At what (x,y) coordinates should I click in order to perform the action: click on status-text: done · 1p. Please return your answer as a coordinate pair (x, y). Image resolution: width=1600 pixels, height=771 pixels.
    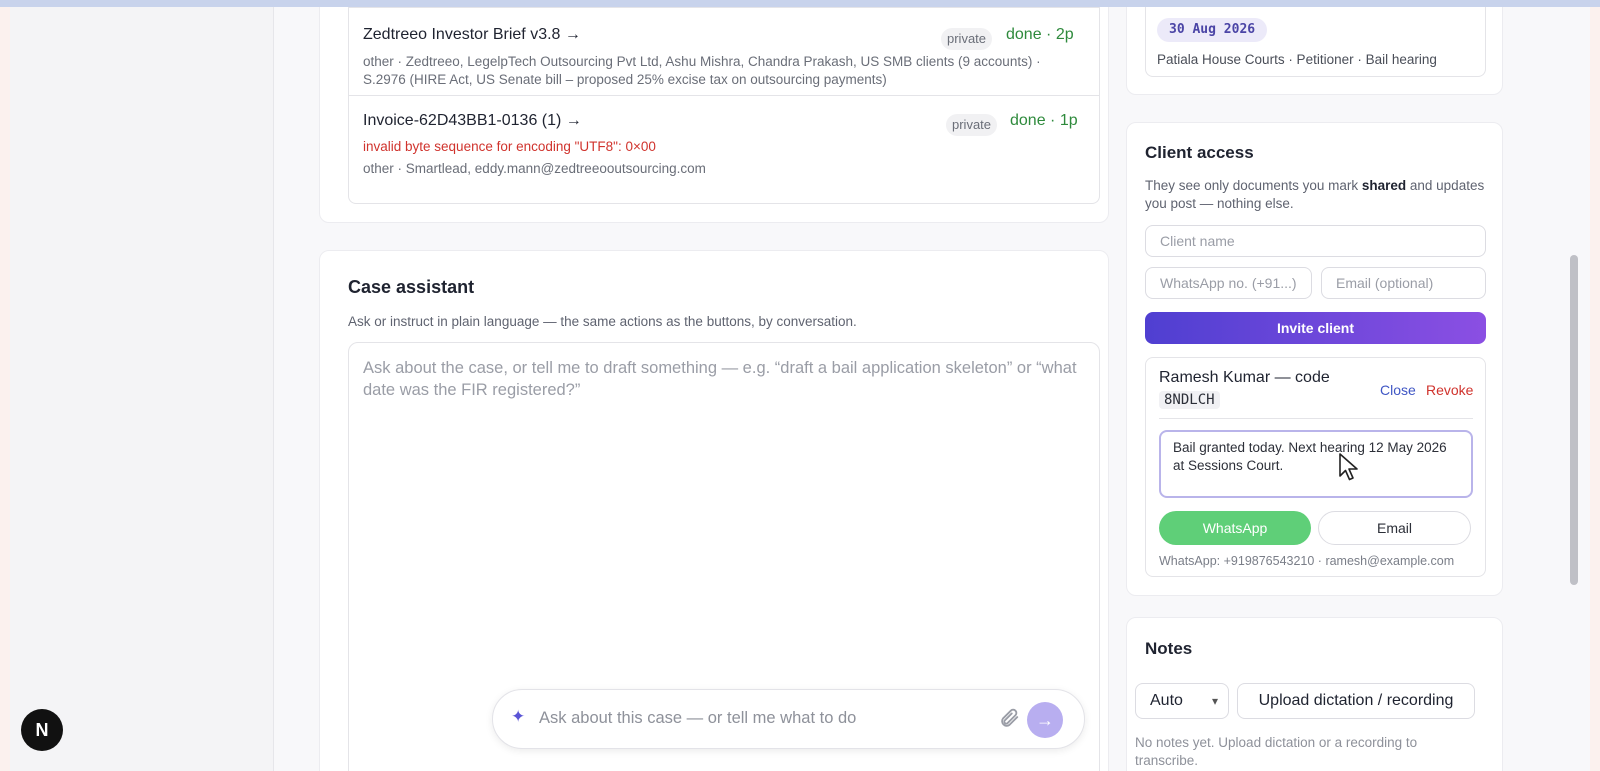
    Looking at the image, I should click on (1044, 120).